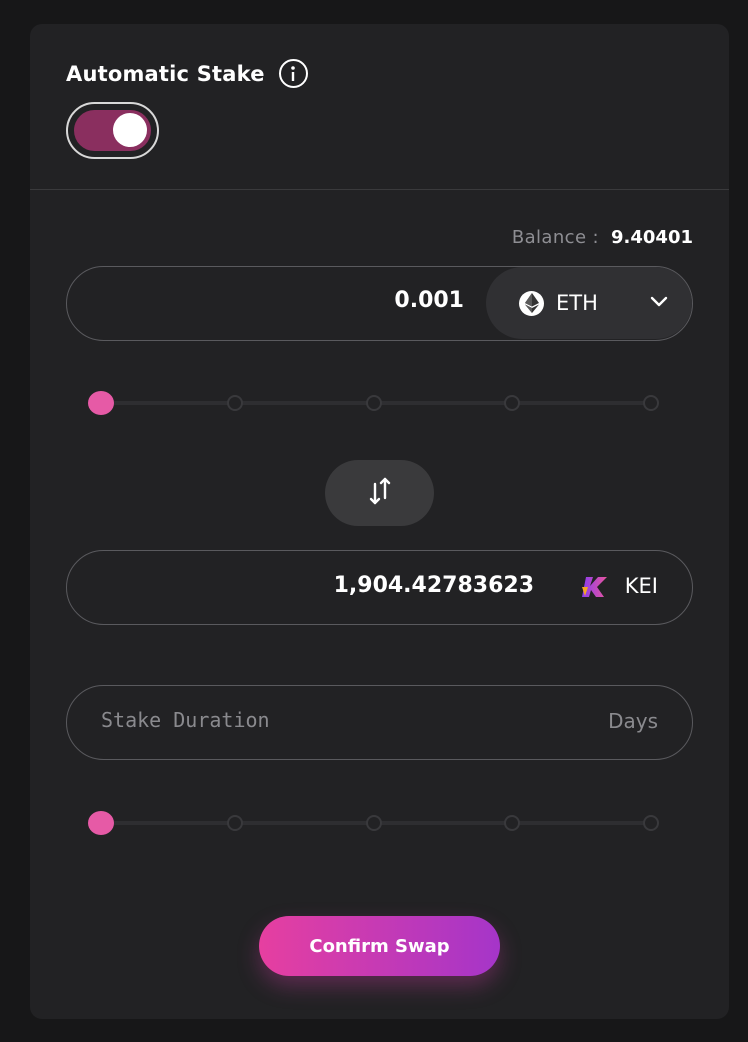 This screenshot has width=748, height=1042. I want to click on automatic-stake-title: Automatic Stake, so click(165, 73).